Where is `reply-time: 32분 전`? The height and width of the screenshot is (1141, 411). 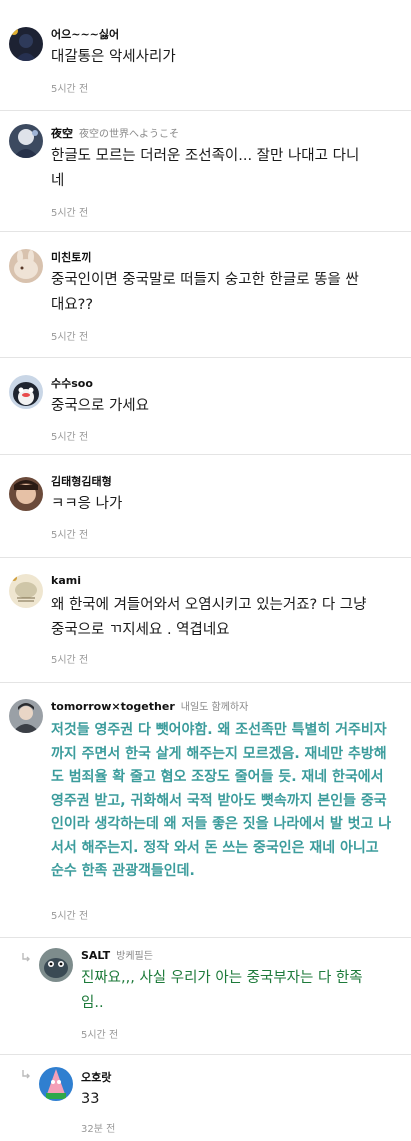 reply-time: 32분 전 is located at coordinates (98, 1129).